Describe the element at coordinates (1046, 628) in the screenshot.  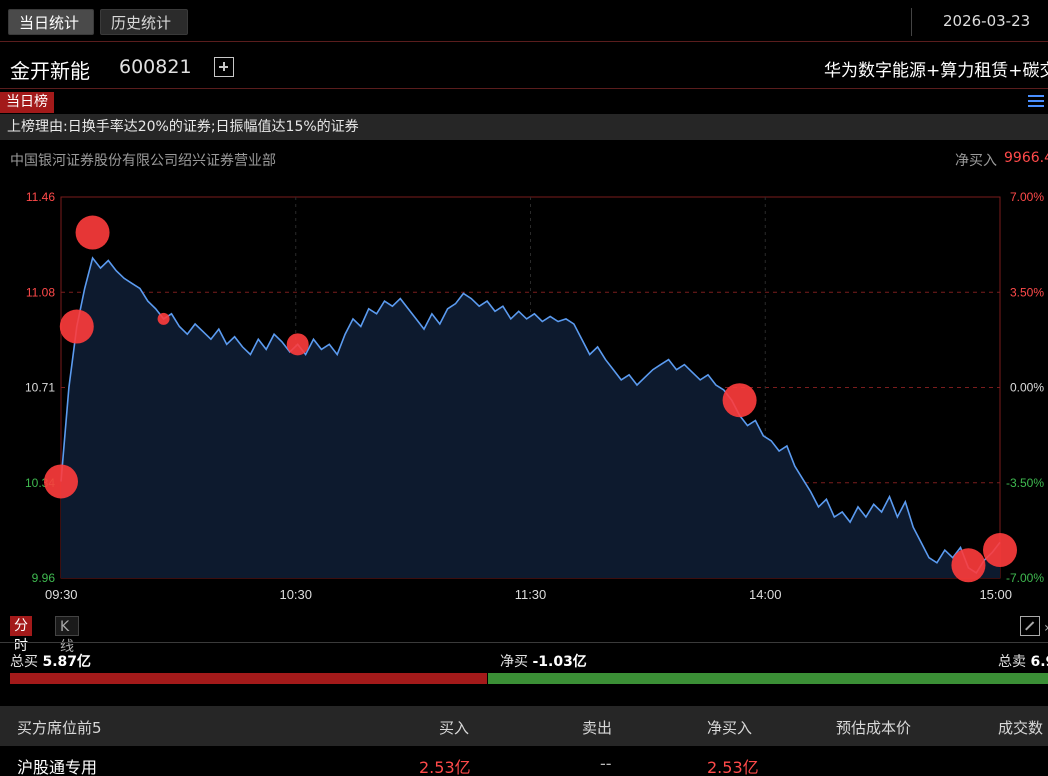
I see `more-icon: ›` at that location.